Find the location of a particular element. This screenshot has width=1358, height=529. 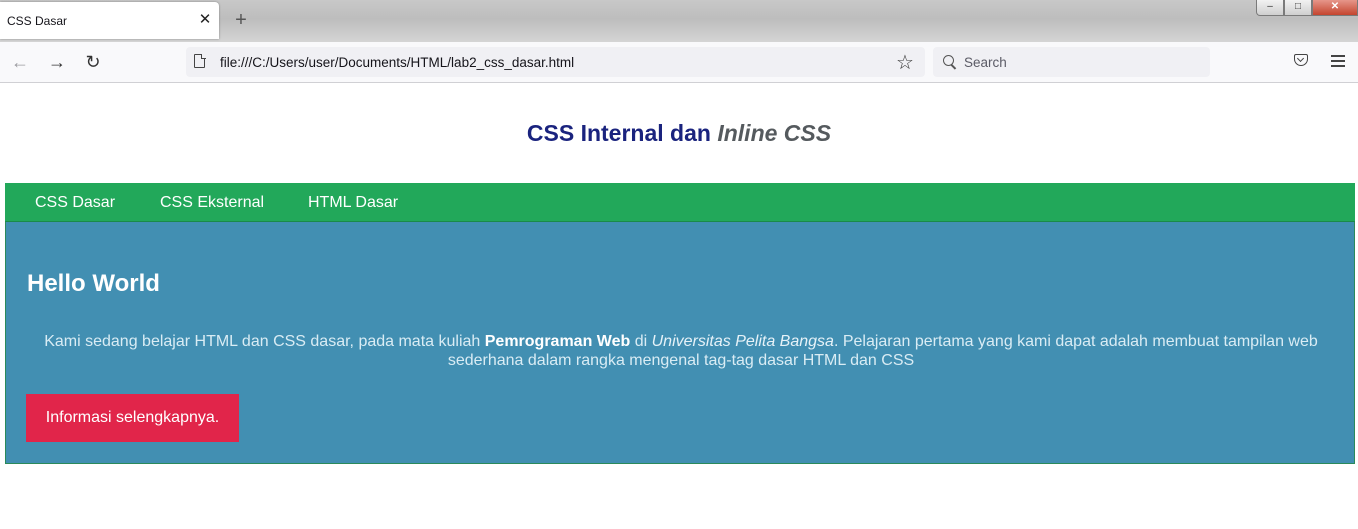

star-icon: ☆ is located at coordinates (905, 62).